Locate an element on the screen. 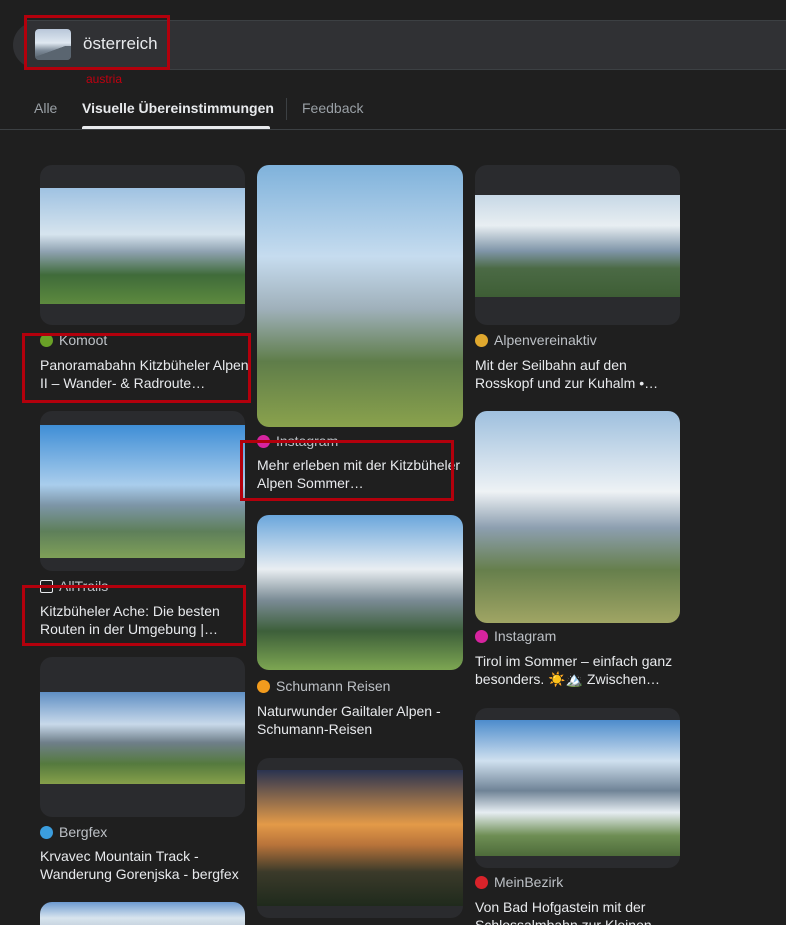 The height and width of the screenshot is (925, 786). instagram-icon is located at coordinates (481, 636).